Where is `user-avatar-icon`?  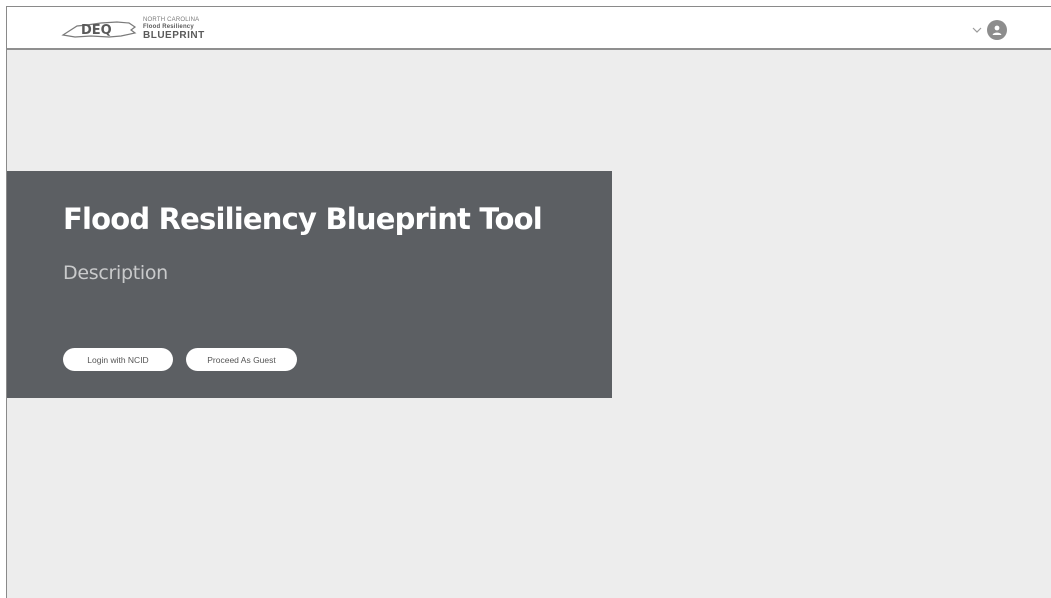
user-avatar-icon is located at coordinates (997, 30).